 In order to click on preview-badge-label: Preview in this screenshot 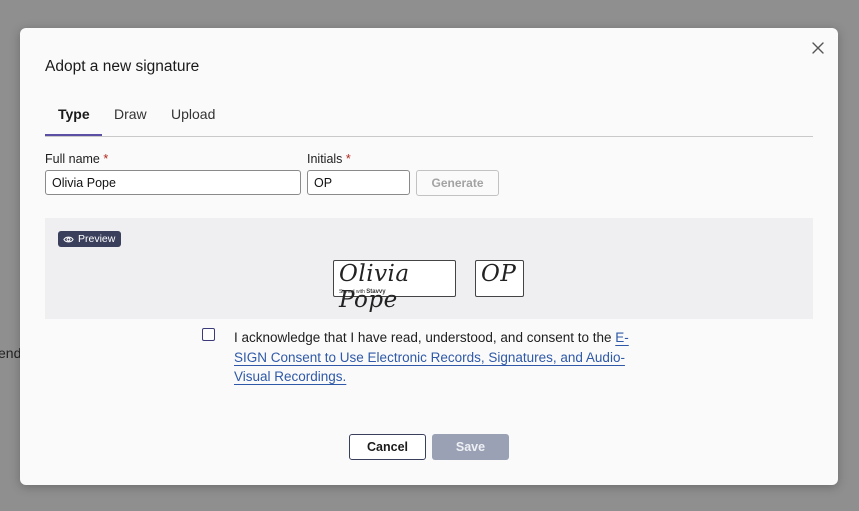, I will do `click(97, 239)`.